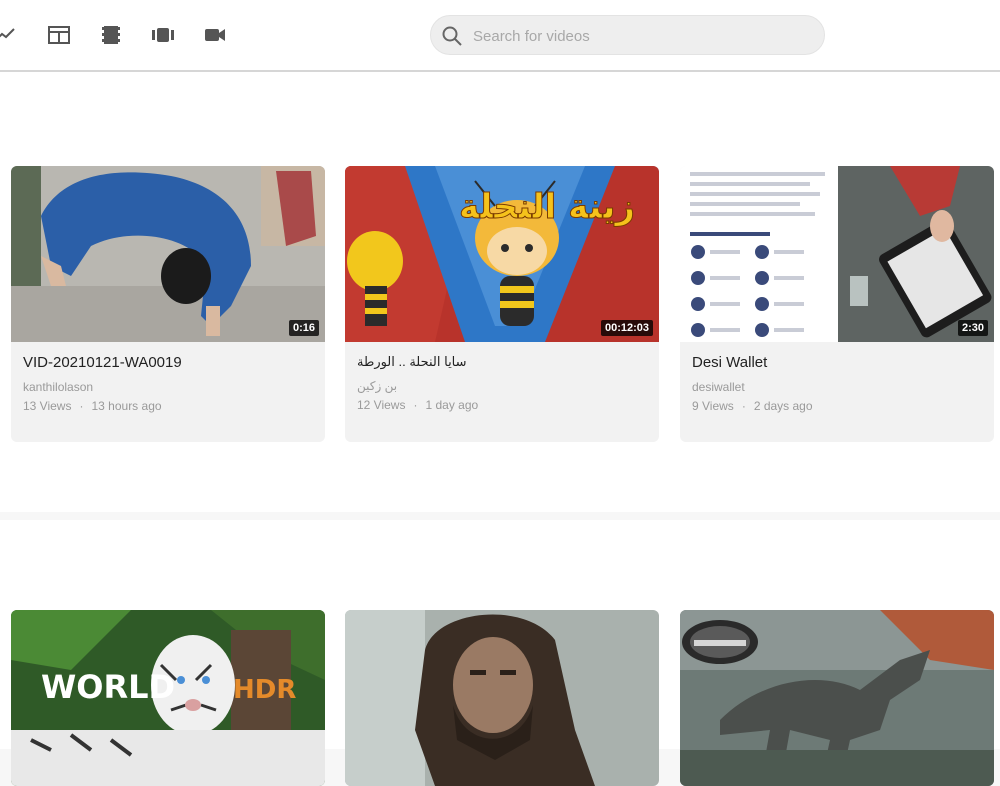  I want to click on view-count: 9 Views, so click(713, 406).